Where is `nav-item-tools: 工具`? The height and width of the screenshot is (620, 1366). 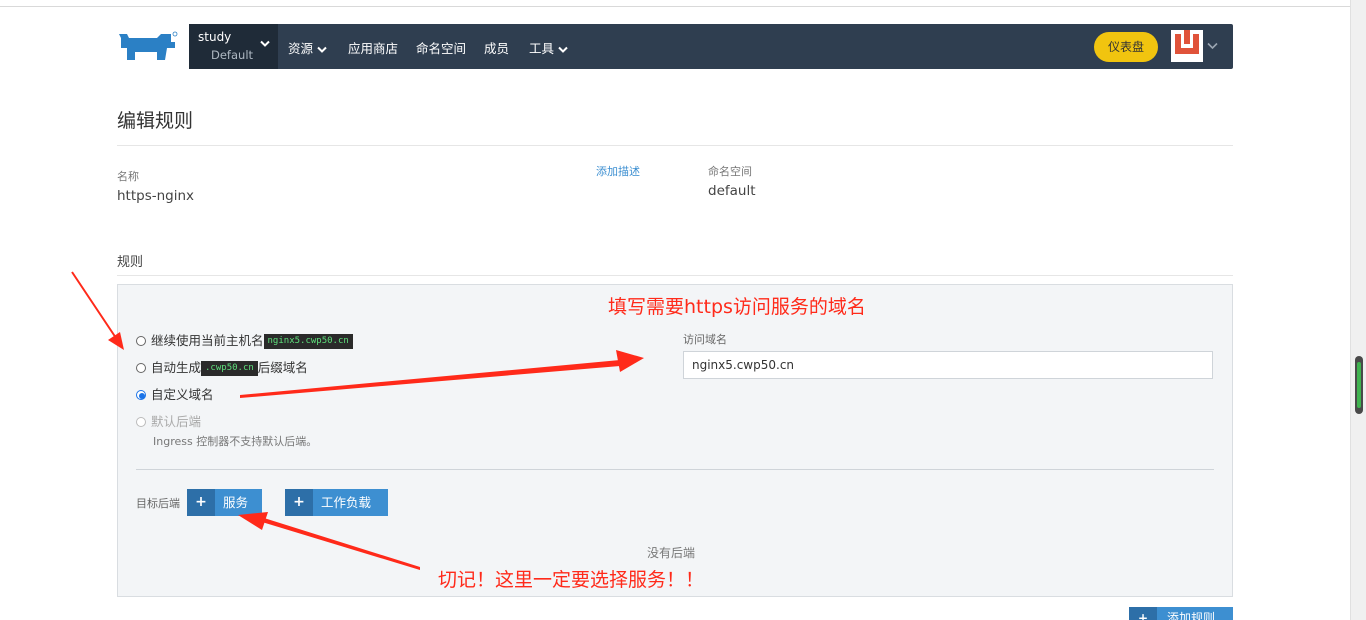 nav-item-tools: 工具 is located at coordinates (548, 47).